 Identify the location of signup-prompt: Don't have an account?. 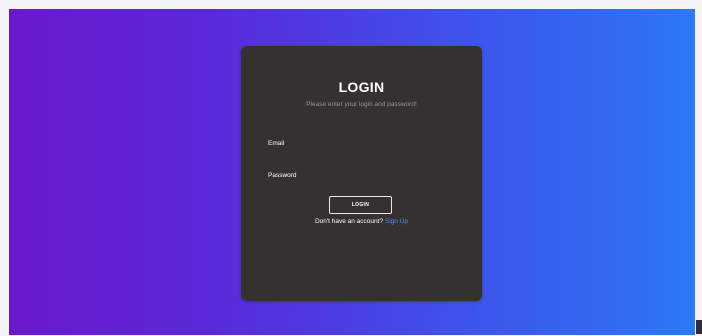
(349, 221).